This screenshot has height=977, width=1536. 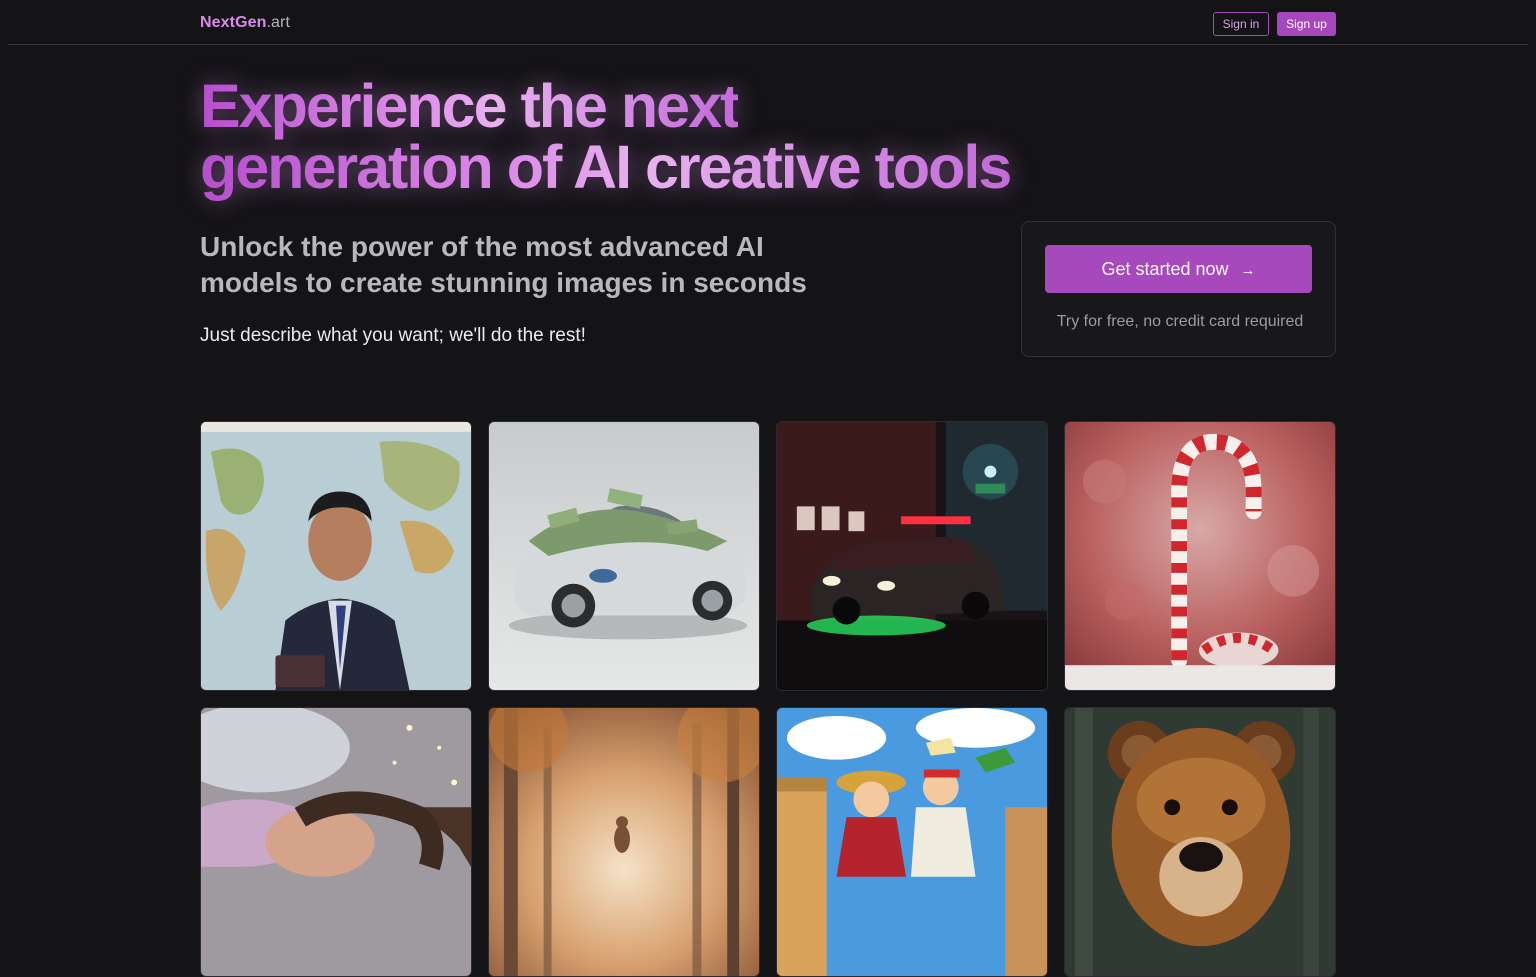 What do you see at coordinates (470, 106) in the screenshot?
I see `headline-line-1: Experience the next` at bounding box center [470, 106].